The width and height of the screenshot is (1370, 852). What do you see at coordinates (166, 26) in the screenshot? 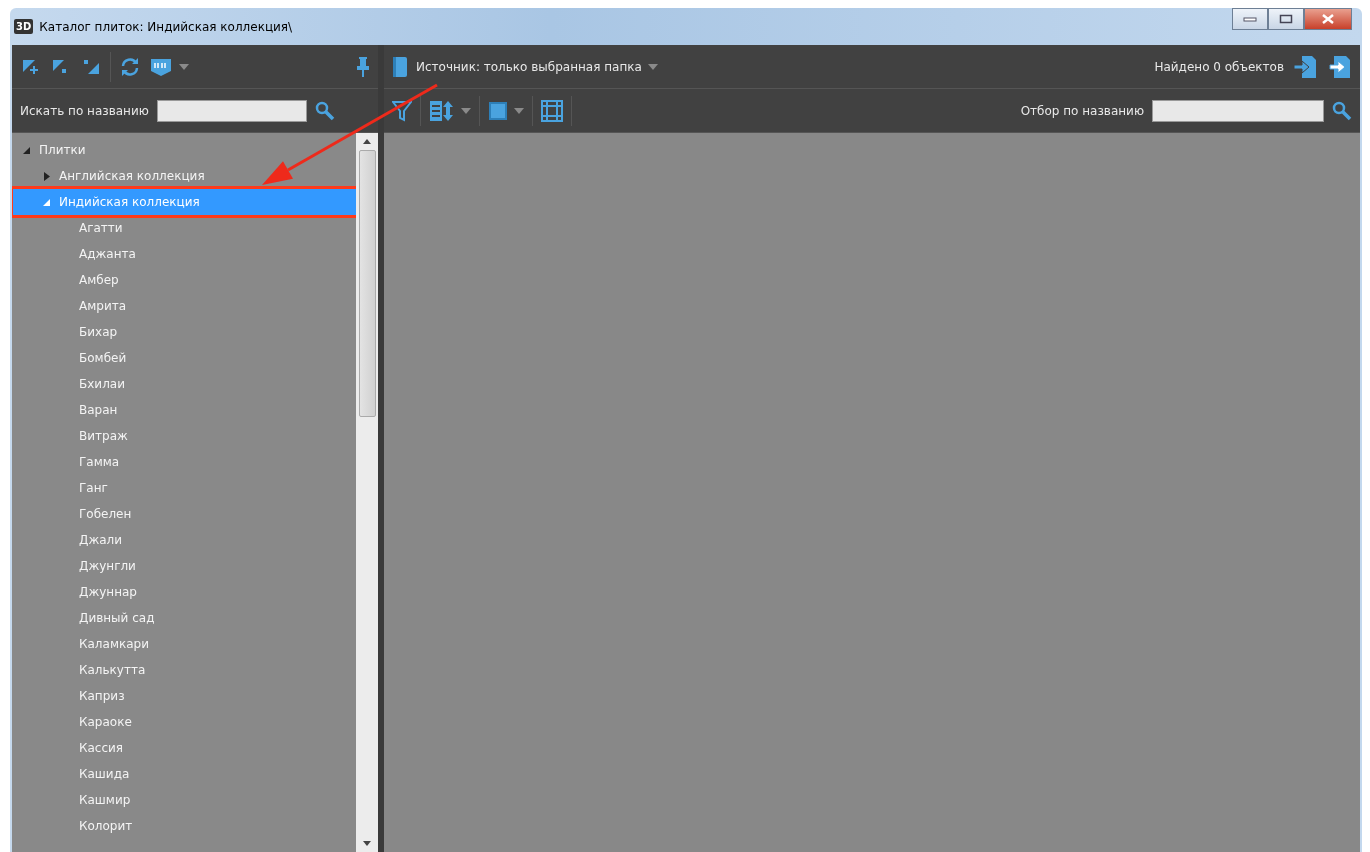
I see `window-title: Каталог плиток: Индийская коллекция\` at bounding box center [166, 26].